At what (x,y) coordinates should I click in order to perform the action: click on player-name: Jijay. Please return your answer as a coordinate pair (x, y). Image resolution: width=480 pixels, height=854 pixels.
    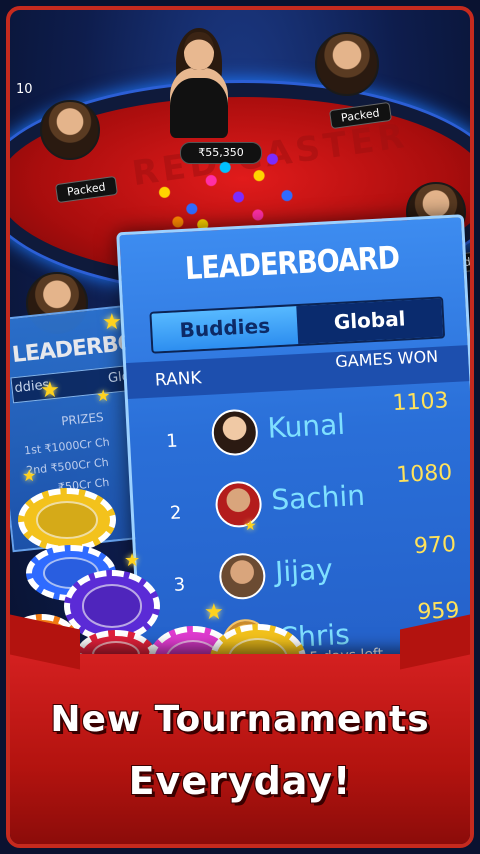
    Looking at the image, I should click on (304, 570).